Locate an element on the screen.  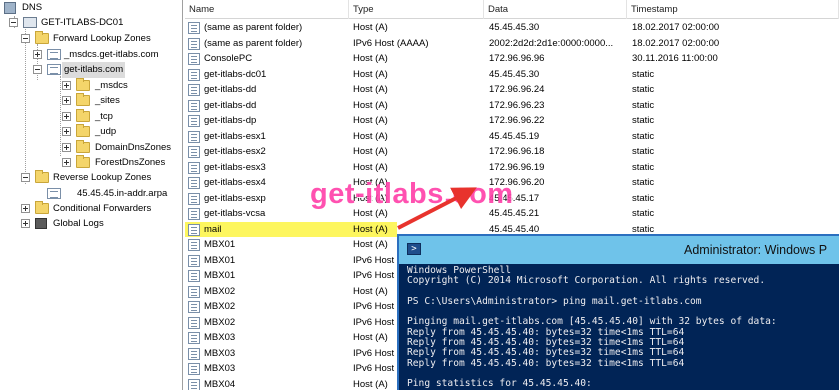
logs-icon is located at coordinates (41, 223).